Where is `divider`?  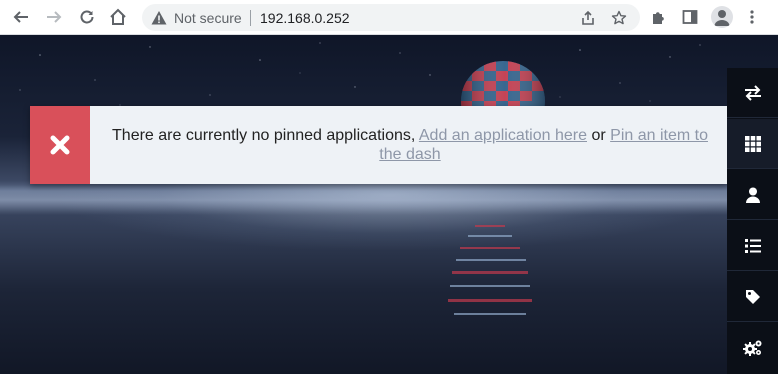
divider is located at coordinates (250, 18).